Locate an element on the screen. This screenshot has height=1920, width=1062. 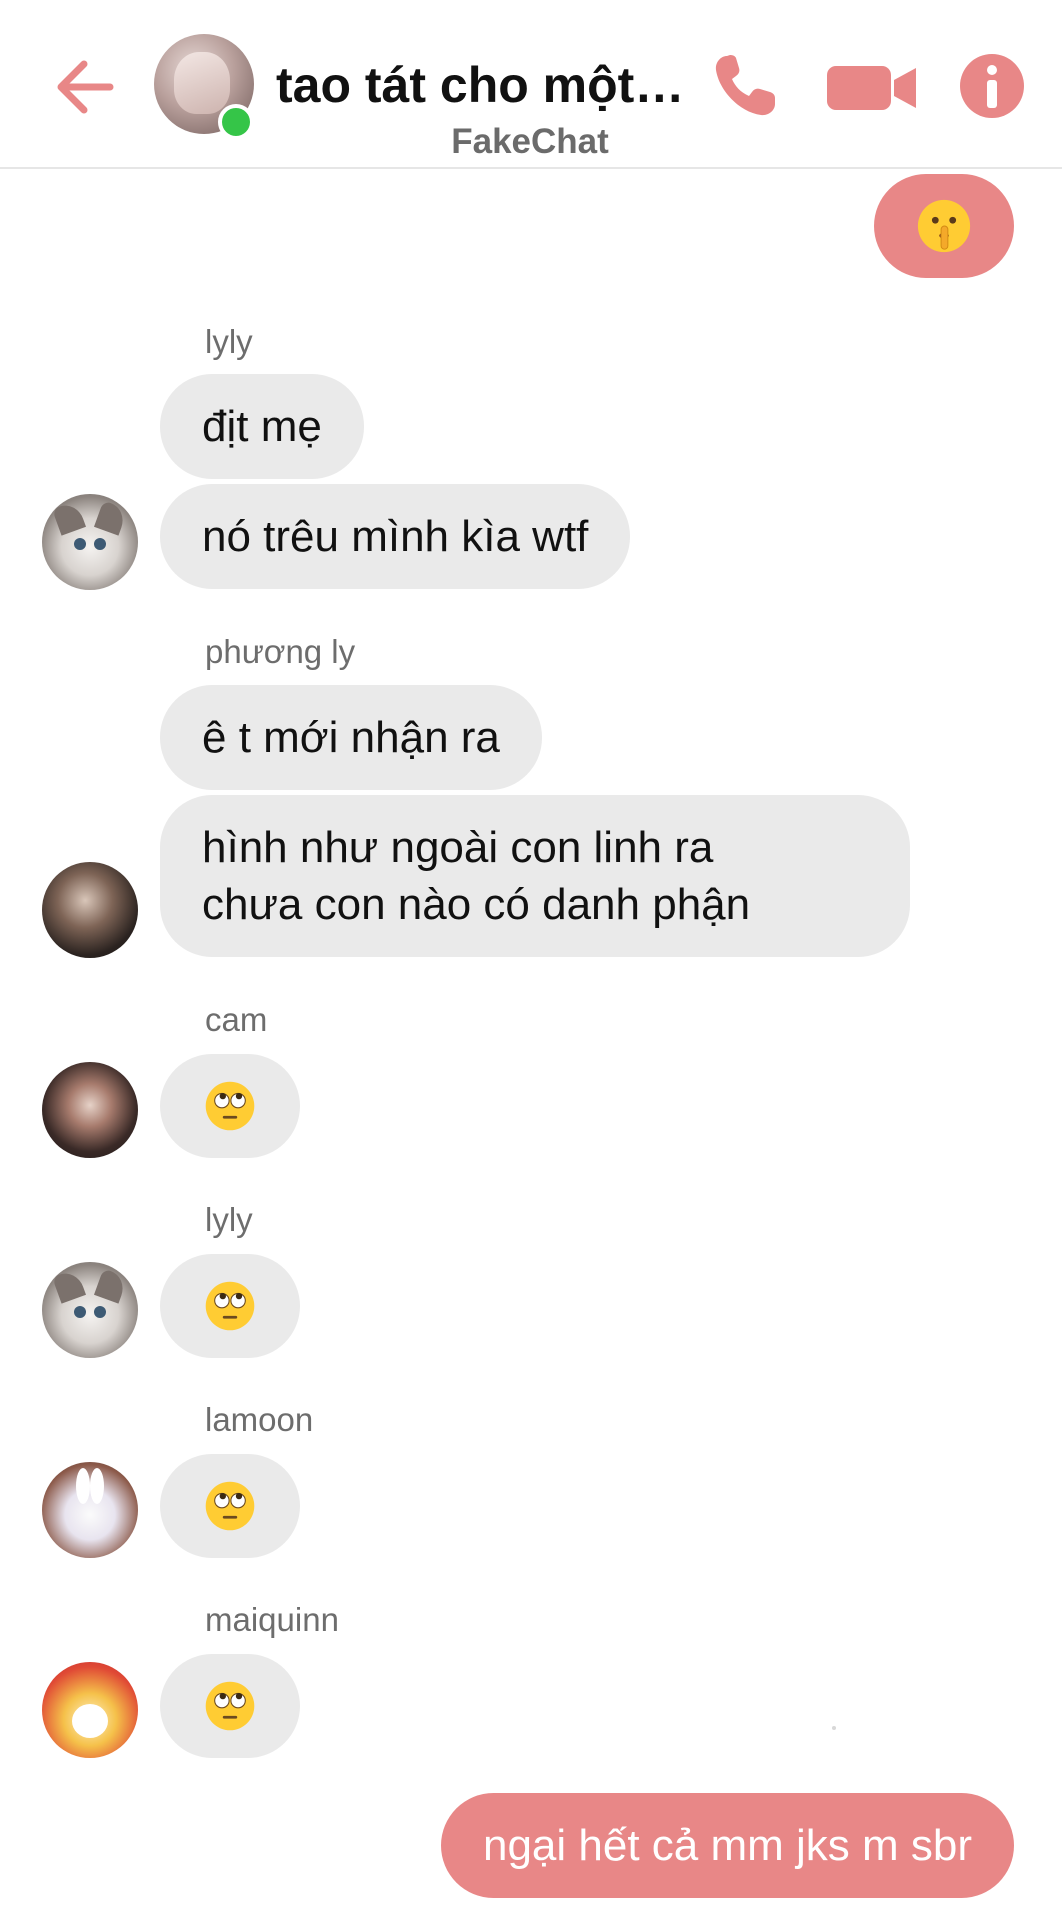
incoming-message: nó trêu mình kìa wtf is located at coordinates (395, 536).